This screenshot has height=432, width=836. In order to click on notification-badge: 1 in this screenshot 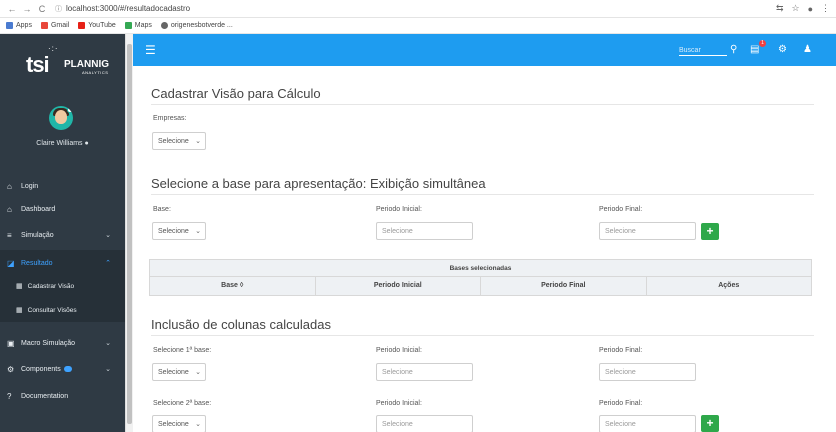, I will do `click(762, 43)`.